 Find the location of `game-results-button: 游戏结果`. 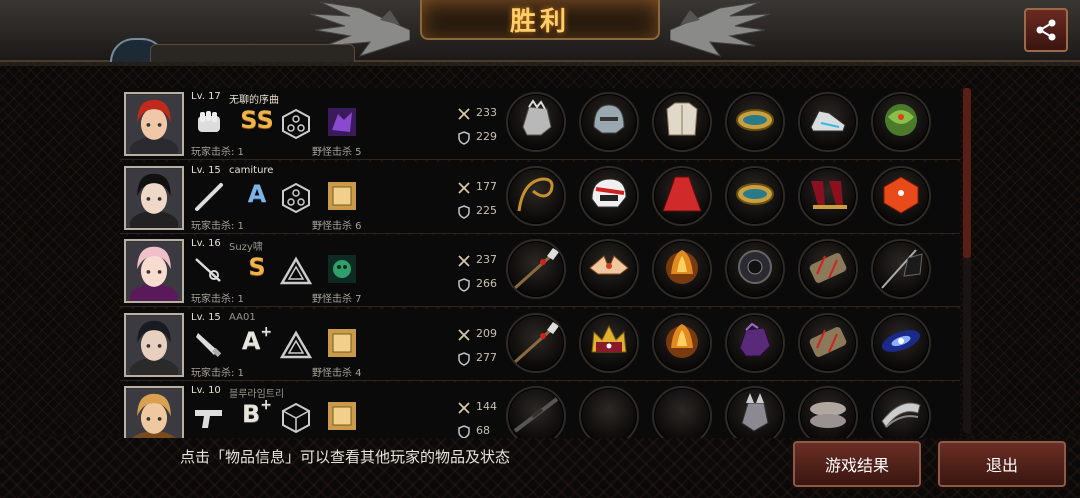

game-results-button: 游戏结果 is located at coordinates (857, 464).